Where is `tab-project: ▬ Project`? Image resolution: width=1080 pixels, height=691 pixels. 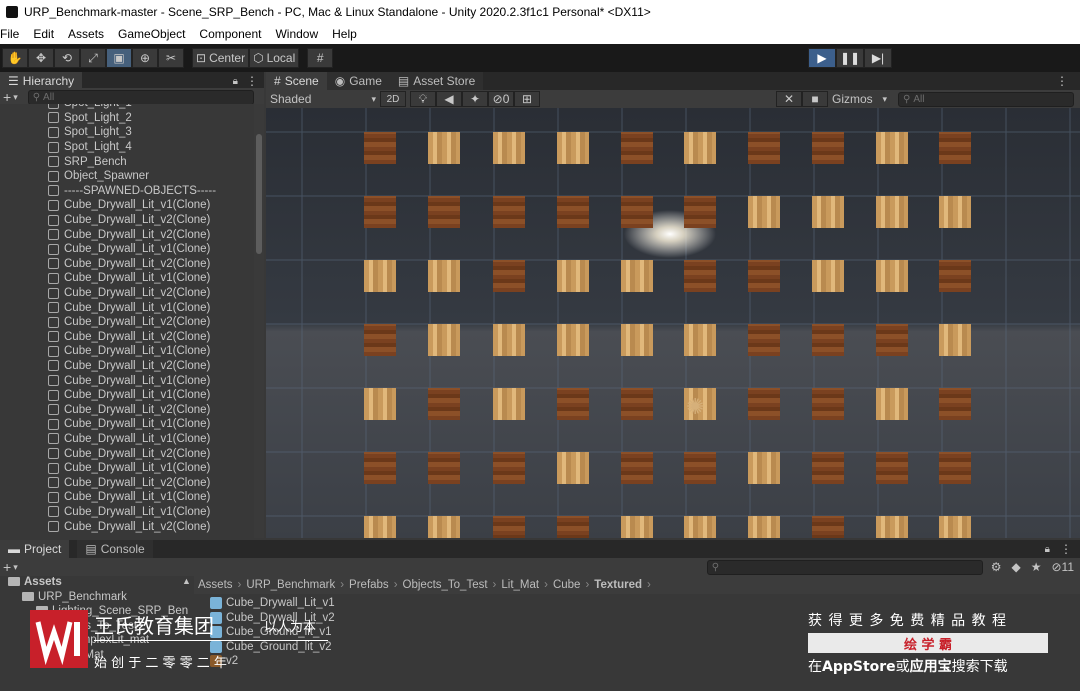
tab-project: ▬ Project is located at coordinates (35, 549).